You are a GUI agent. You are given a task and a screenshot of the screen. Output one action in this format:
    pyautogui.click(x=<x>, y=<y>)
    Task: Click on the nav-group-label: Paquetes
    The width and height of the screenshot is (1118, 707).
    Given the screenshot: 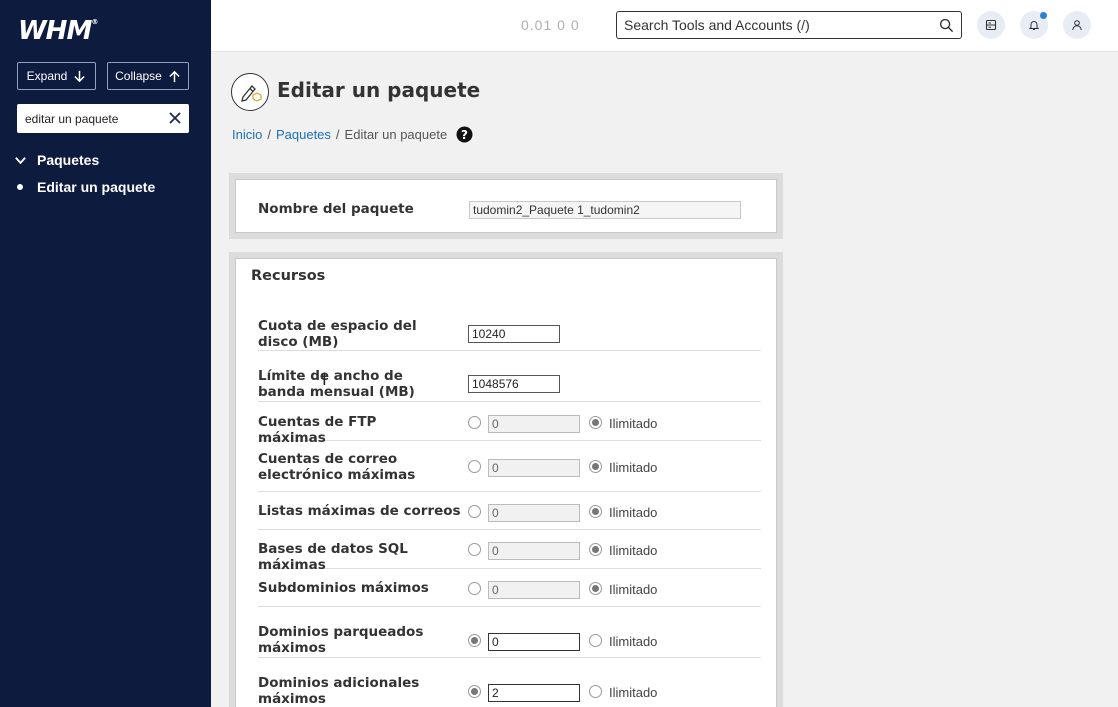 What is the action you would take?
    pyautogui.click(x=68, y=160)
    